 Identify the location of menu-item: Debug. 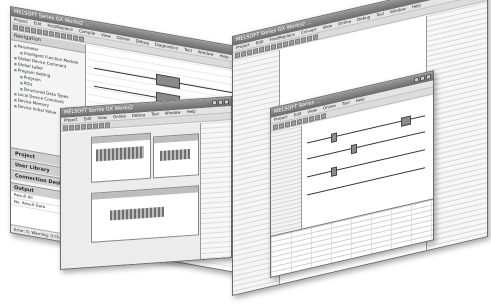
(138, 115).